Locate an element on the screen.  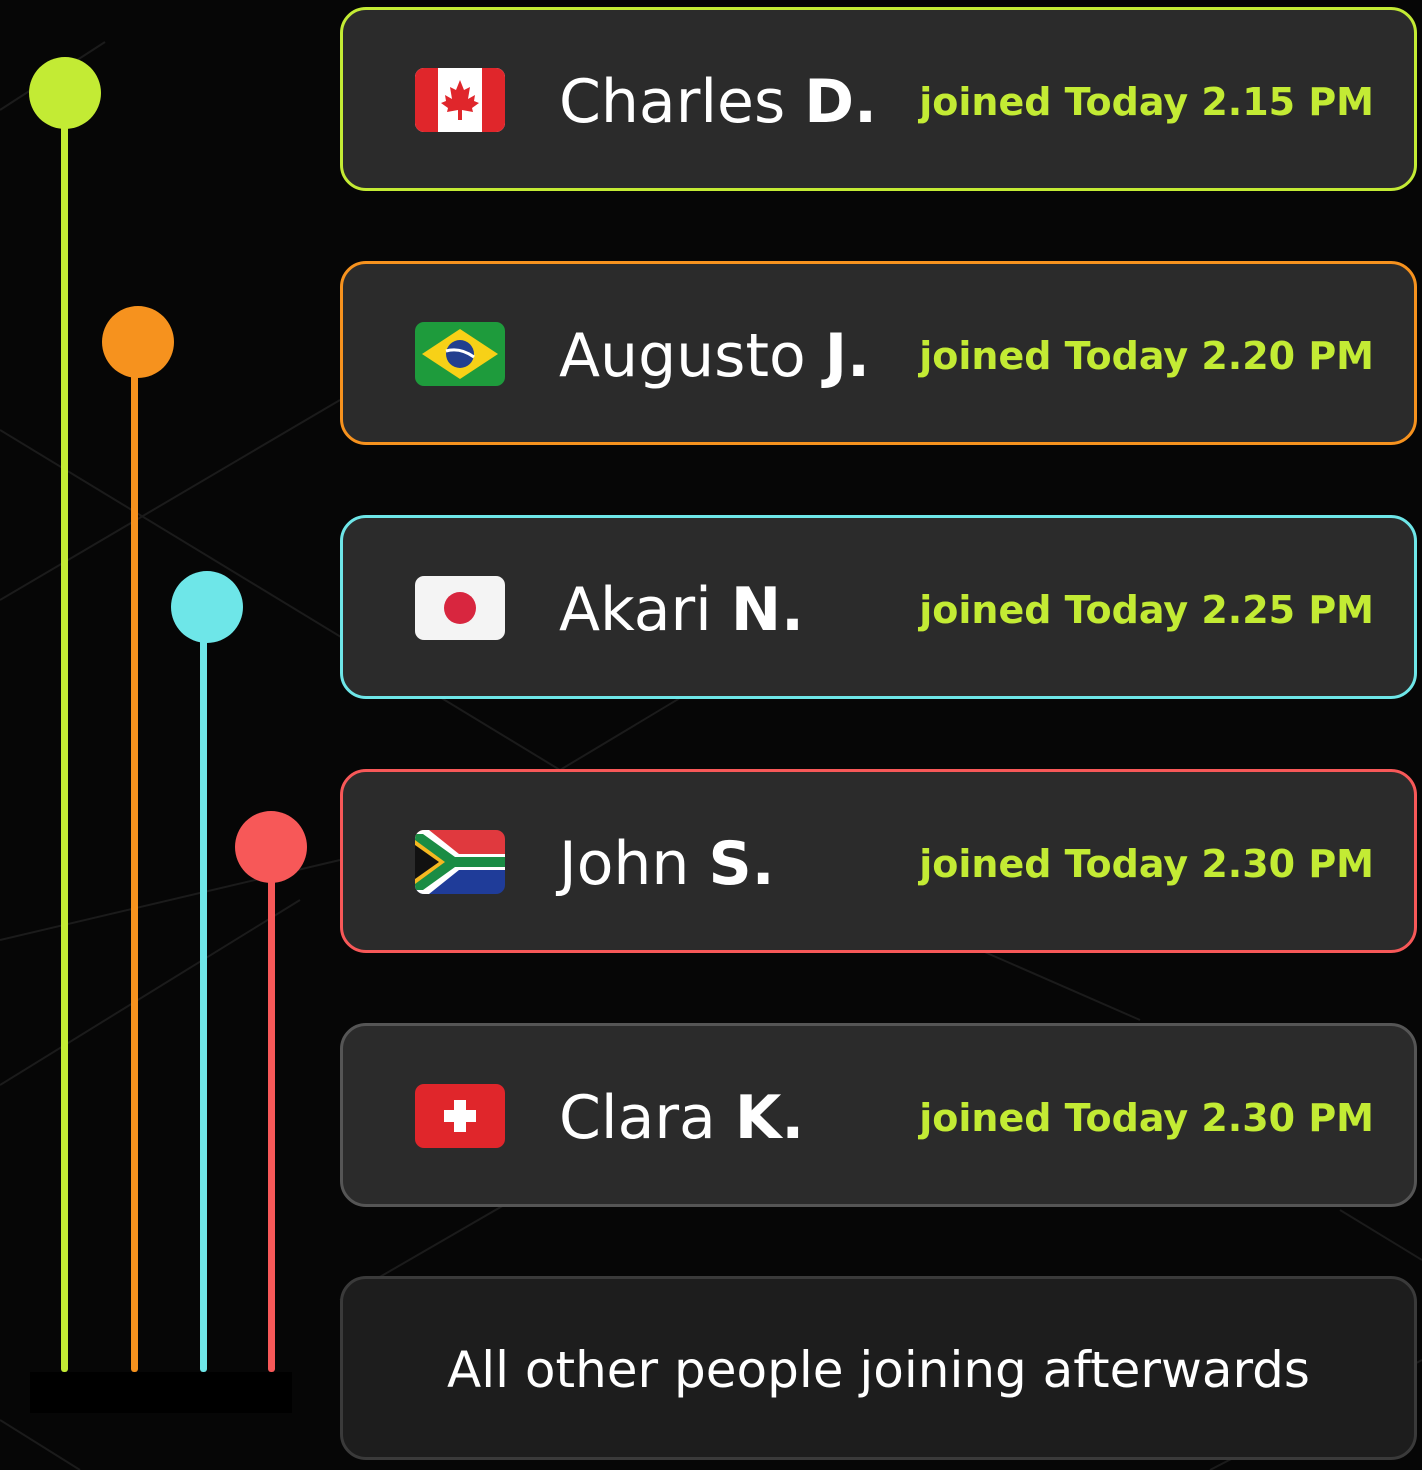
member-name: Clara K. is located at coordinates (681, 1118).